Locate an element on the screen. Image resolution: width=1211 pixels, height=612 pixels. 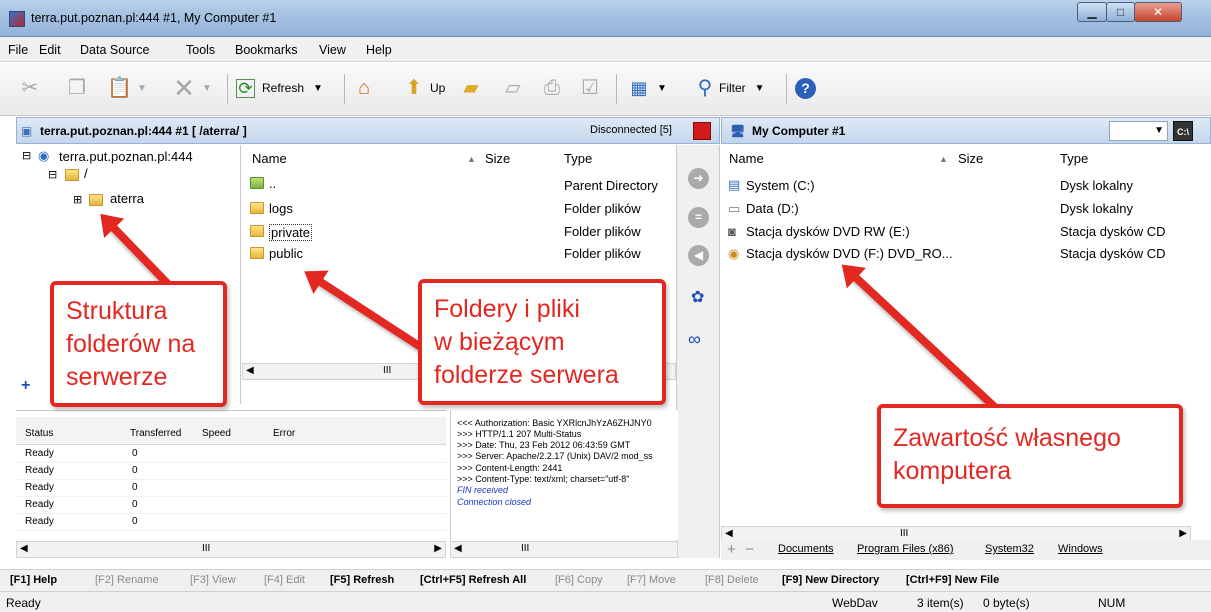
f2-rename: [F2] Rename is located at coordinates (127, 580).